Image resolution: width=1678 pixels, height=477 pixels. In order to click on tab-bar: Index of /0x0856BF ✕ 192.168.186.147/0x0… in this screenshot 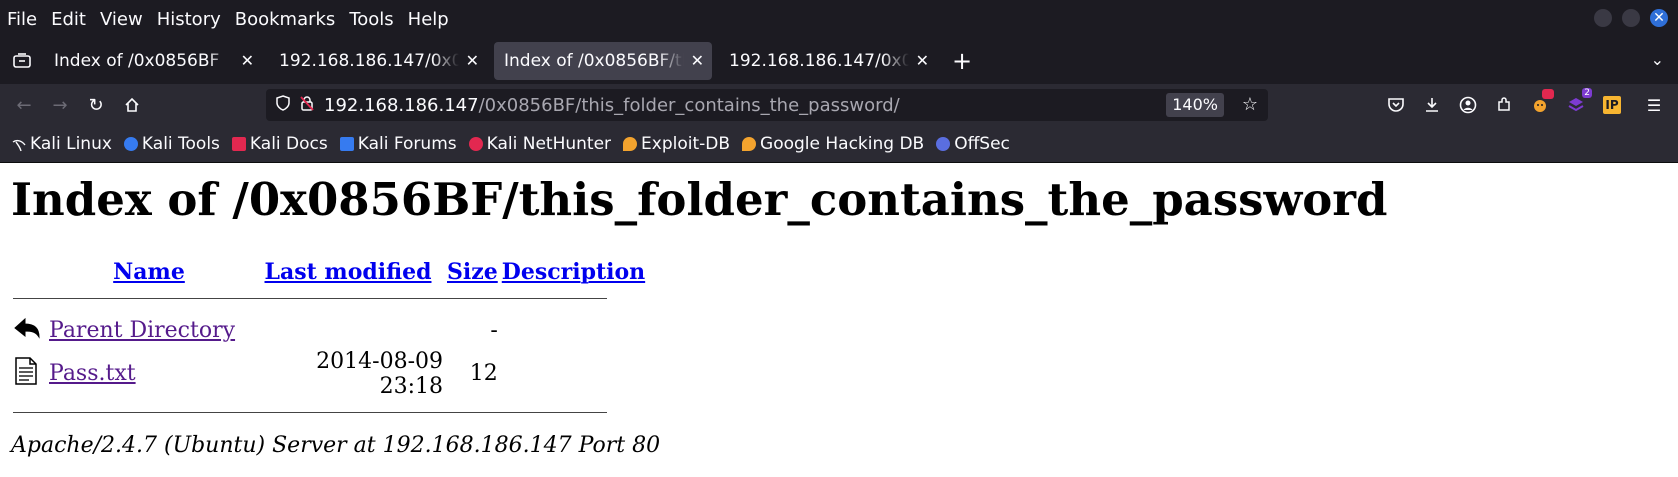, I will do `click(839, 61)`.